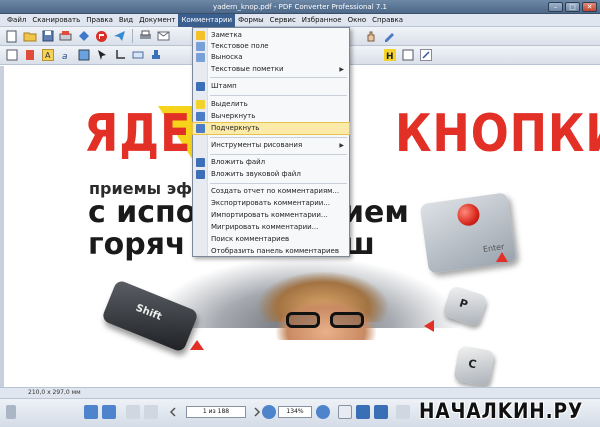 The width and height of the screenshot is (600, 427). What do you see at coordinates (200, 162) in the screenshot?
I see `attach-file-icon` at bounding box center [200, 162].